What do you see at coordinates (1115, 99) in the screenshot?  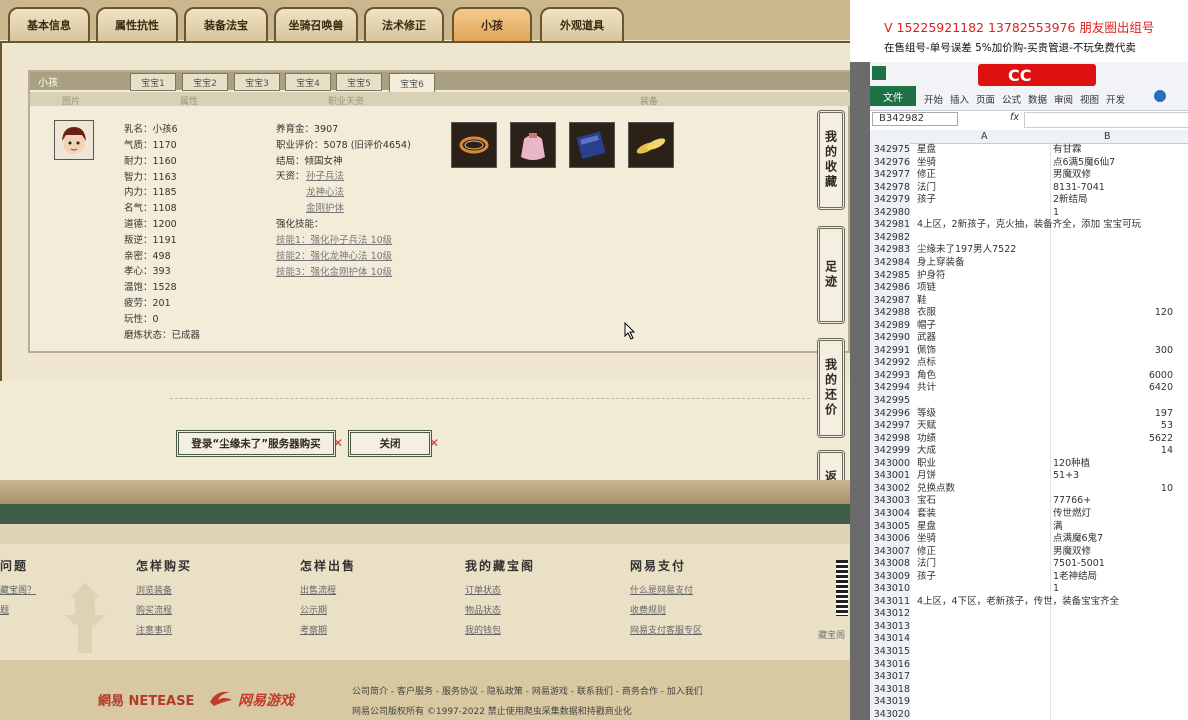 I see `ribbon-tab-dev: 开发` at bounding box center [1115, 99].